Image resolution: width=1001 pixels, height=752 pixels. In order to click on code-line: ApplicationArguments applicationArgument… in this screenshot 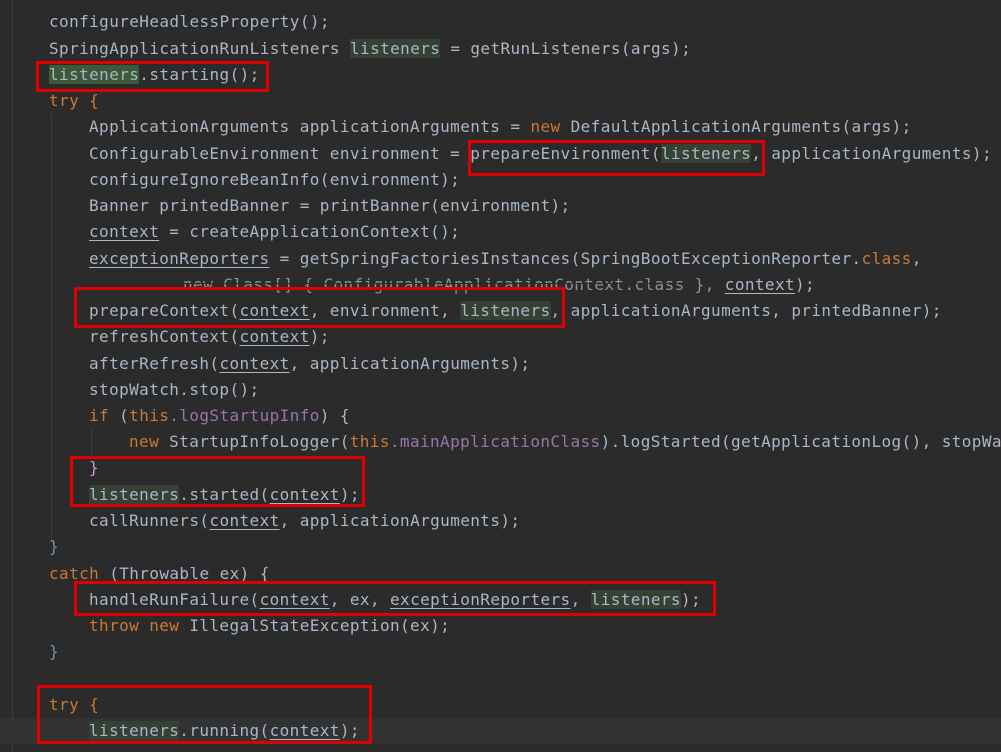, I will do `click(500, 127)`.